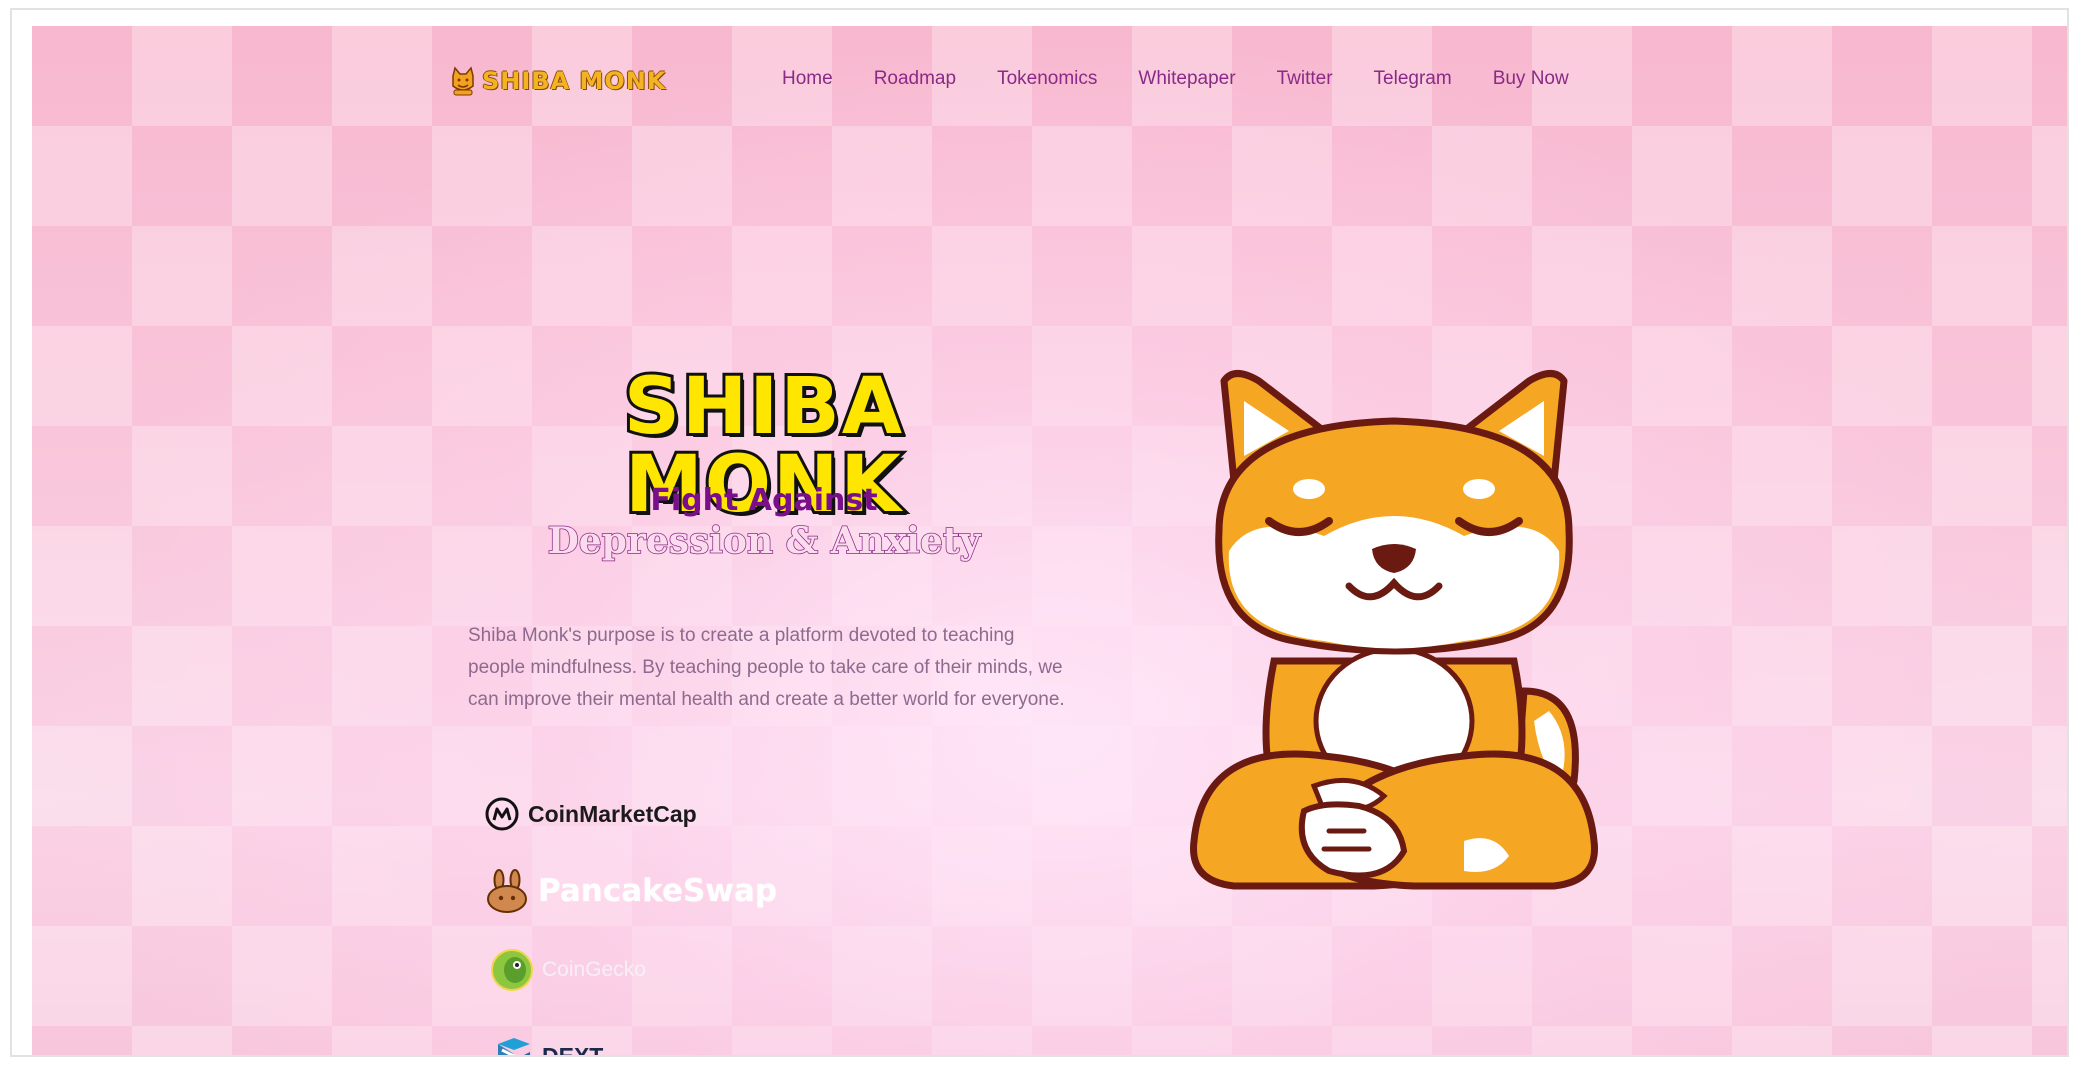 This screenshot has width=2079, height=1065. What do you see at coordinates (507, 891) in the screenshot?
I see `pancakeswap-bunny-icon` at bounding box center [507, 891].